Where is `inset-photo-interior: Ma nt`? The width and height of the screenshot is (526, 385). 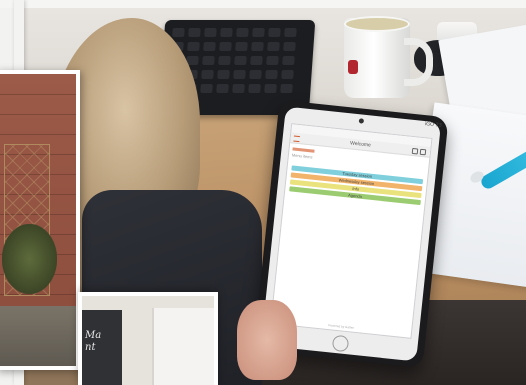 inset-photo-interior: Ma nt is located at coordinates (148, 338).